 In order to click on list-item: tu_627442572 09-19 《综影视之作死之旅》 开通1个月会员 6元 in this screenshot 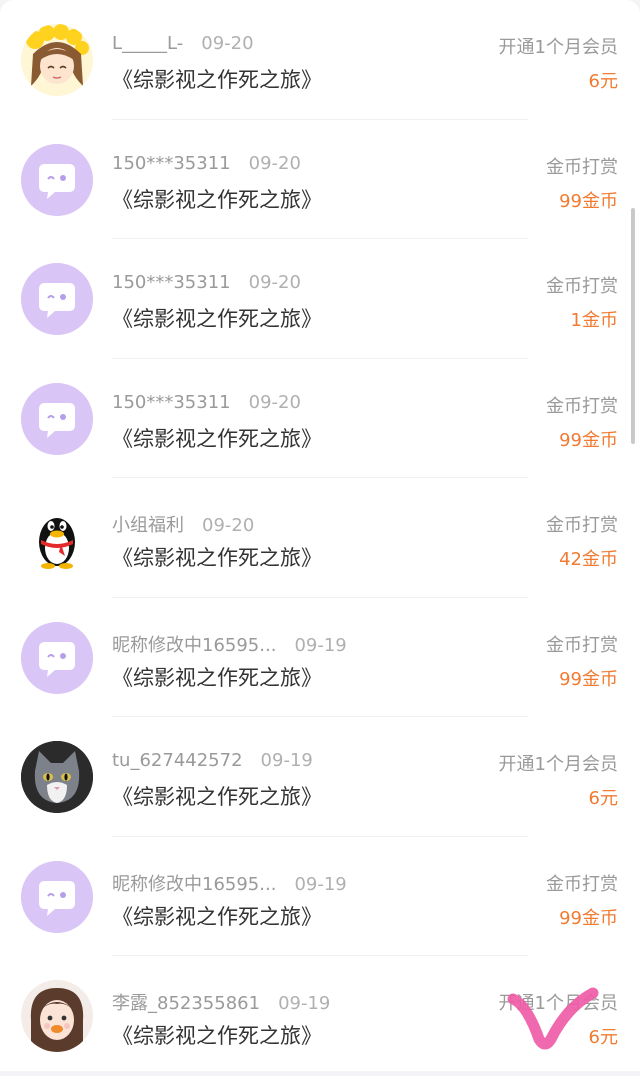, I will do `click(320, 777)`.